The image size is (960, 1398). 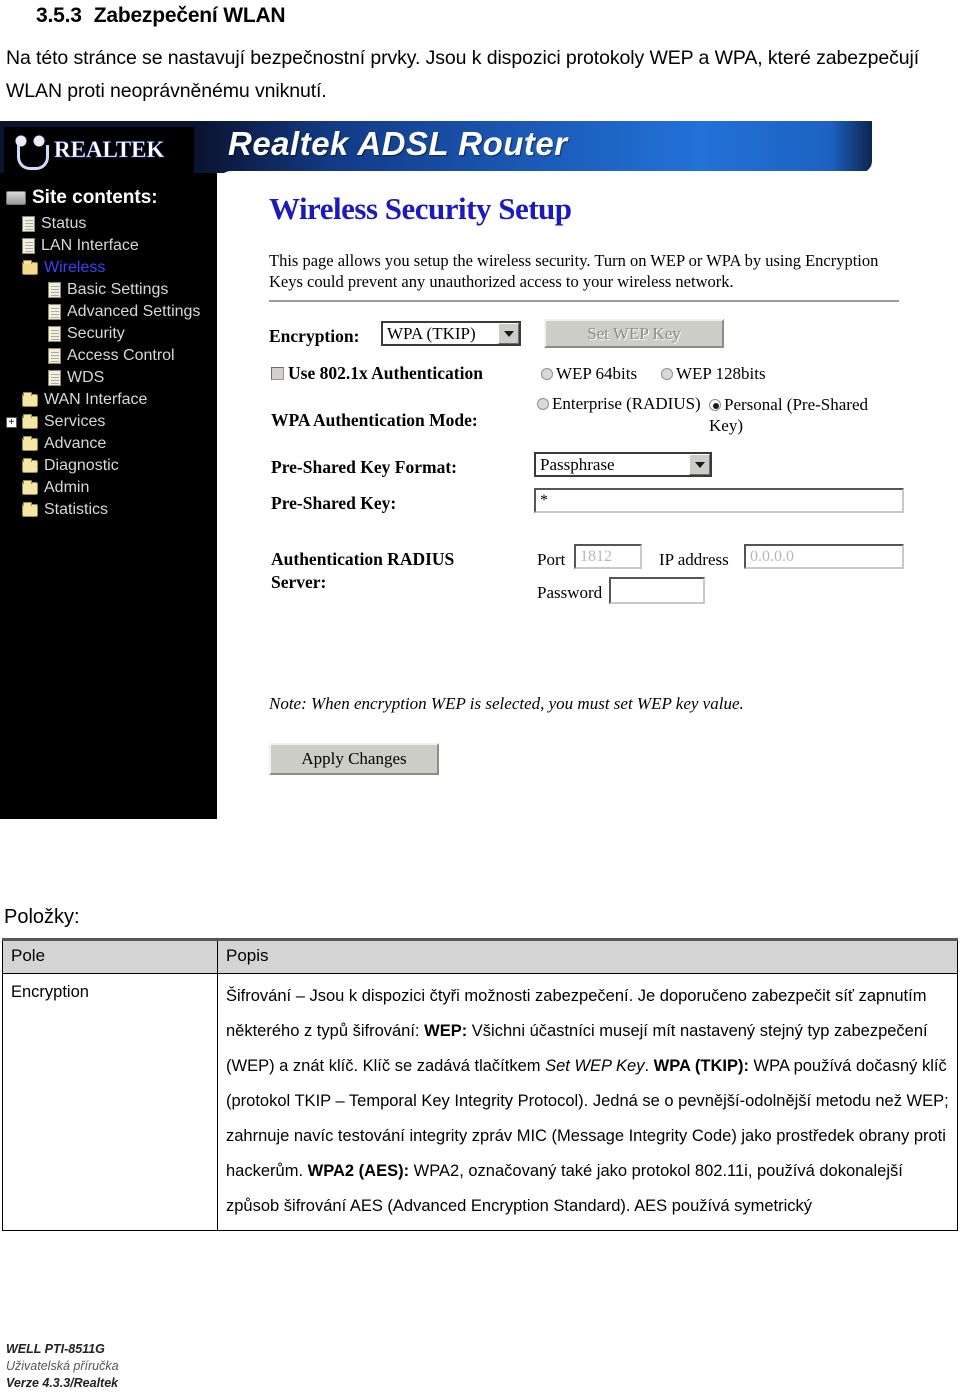 What do you see at coordinates (701, 1066) in the screenshot?
I see `desc-wpa-term: WPA (TKIP):` at bounding box center [701, 1066].